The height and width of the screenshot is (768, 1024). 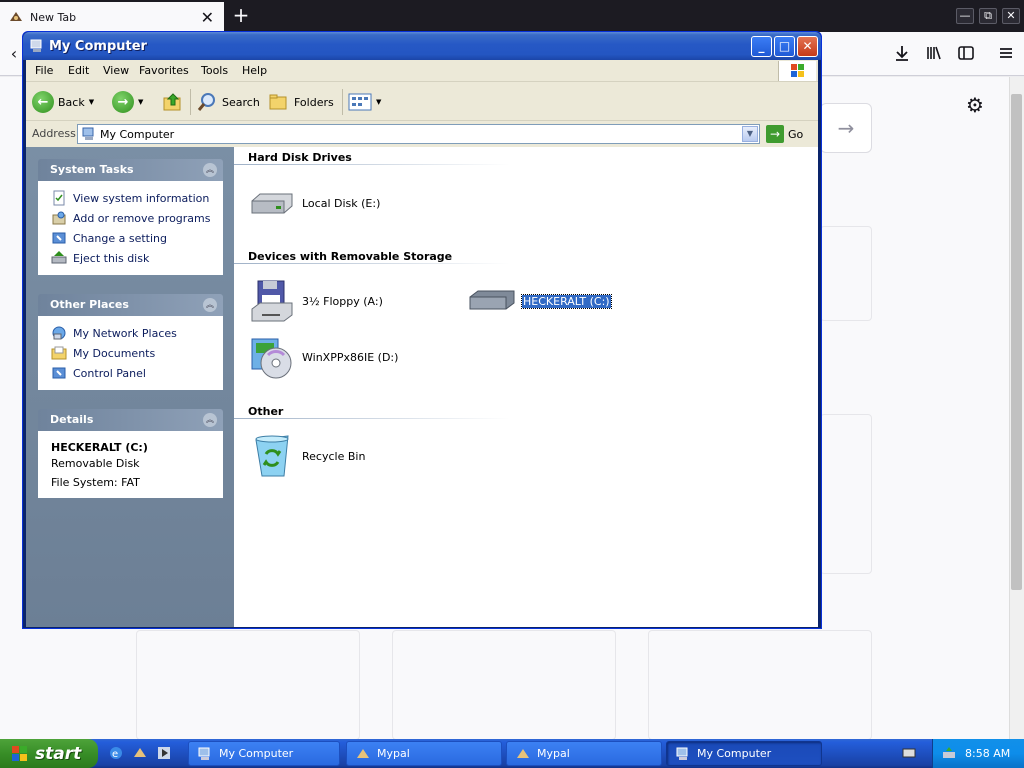 I want to click on views-dropdown-icon: ▼, so click(x=378, y=102).